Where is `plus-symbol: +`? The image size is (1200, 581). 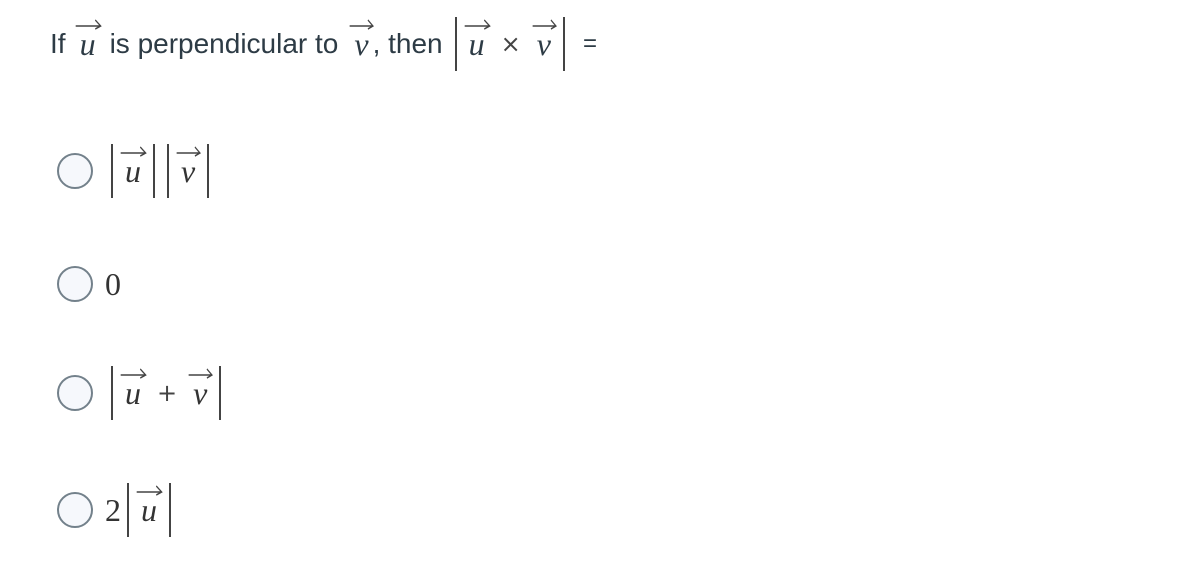 plus-symbol: + is located at coordinates (167, 393).